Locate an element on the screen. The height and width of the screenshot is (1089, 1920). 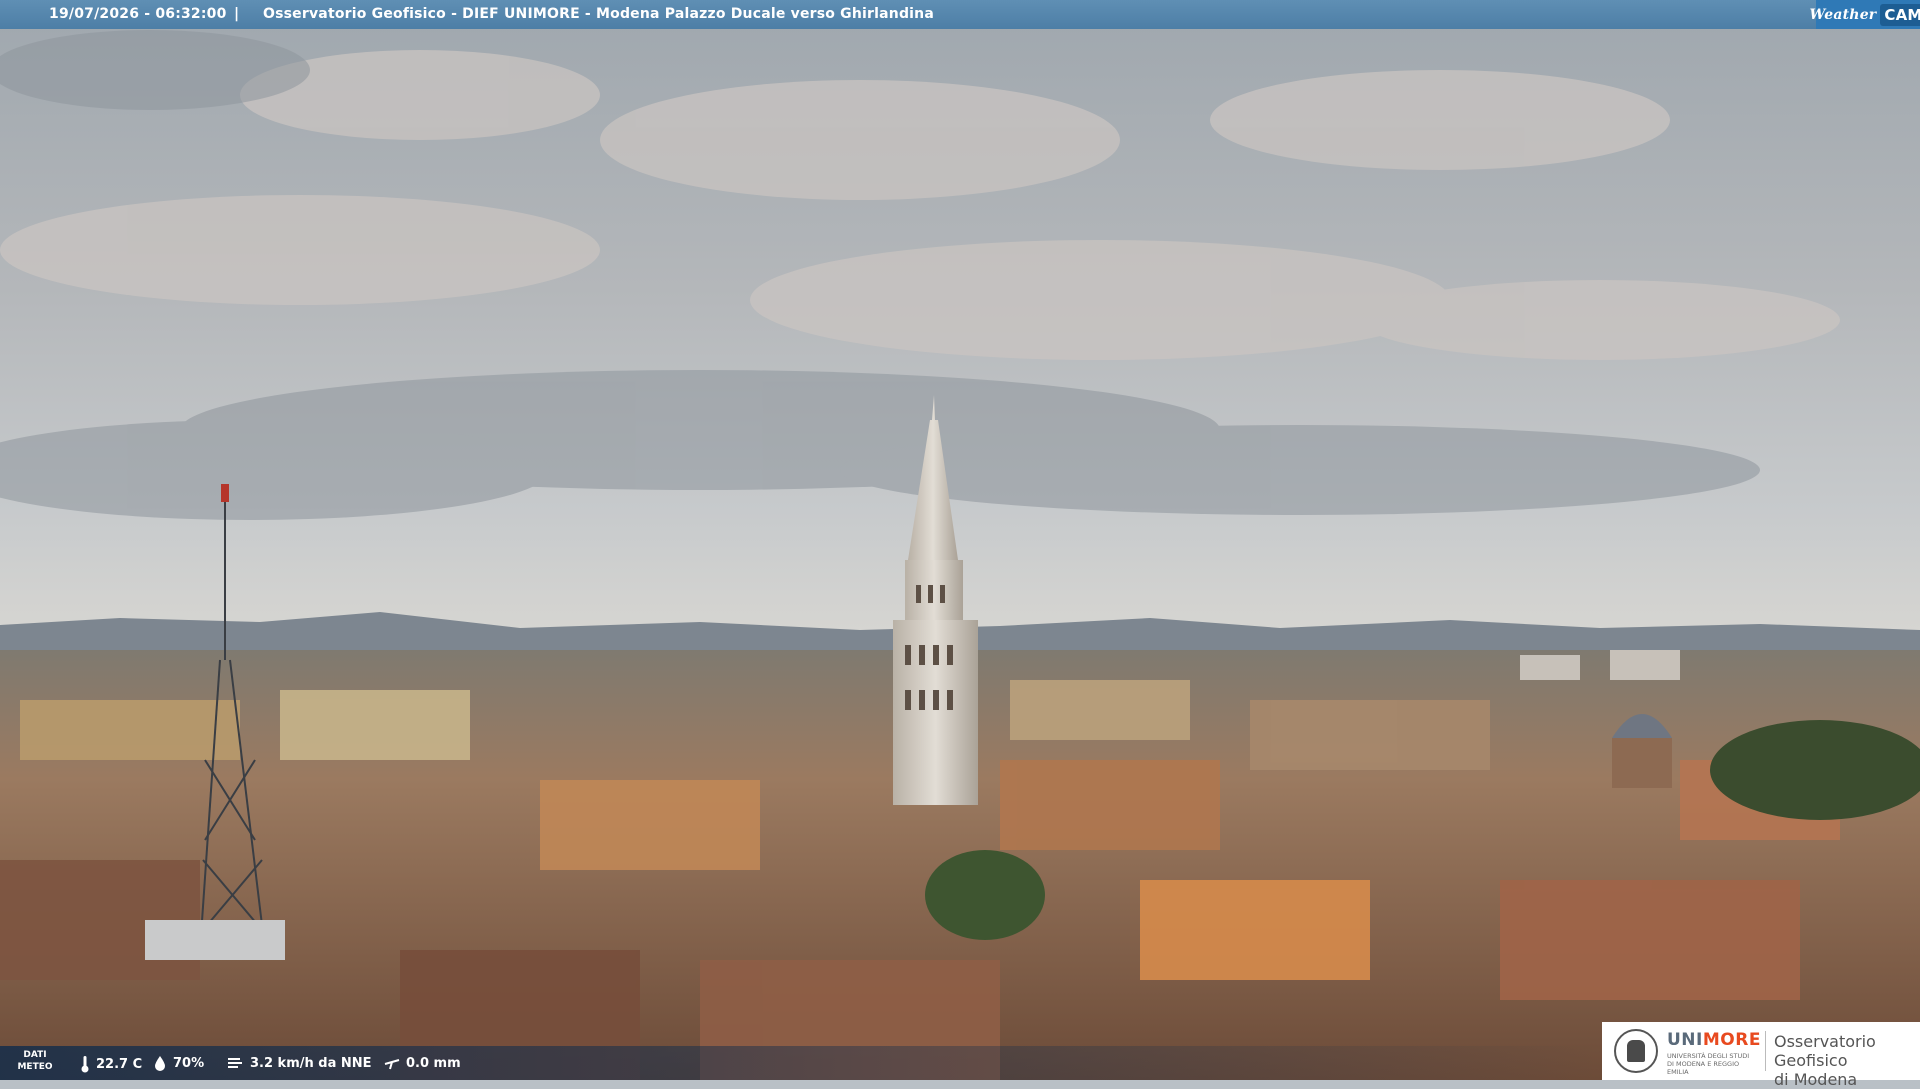
rain-gauge-icon is located at coordinates (392, 1064).